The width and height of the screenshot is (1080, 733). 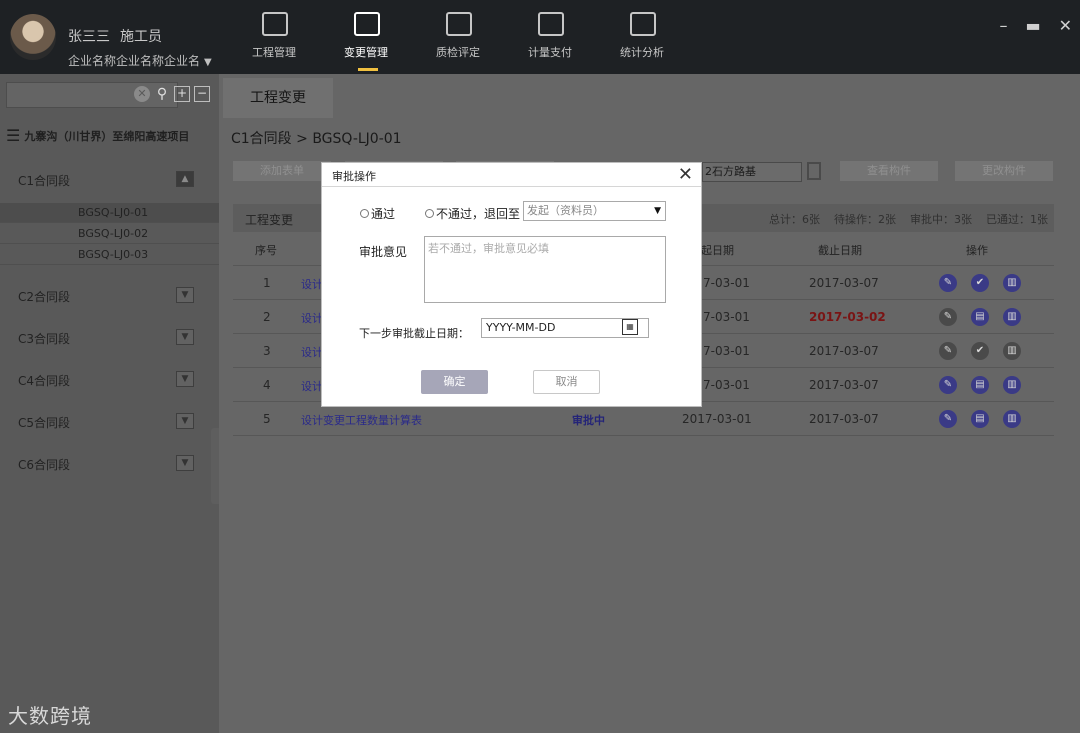 What do you see at coordinates (794, 219) in the screenshot?
I see `stat-total: 总计：6张` at bounding box center [794, 219].